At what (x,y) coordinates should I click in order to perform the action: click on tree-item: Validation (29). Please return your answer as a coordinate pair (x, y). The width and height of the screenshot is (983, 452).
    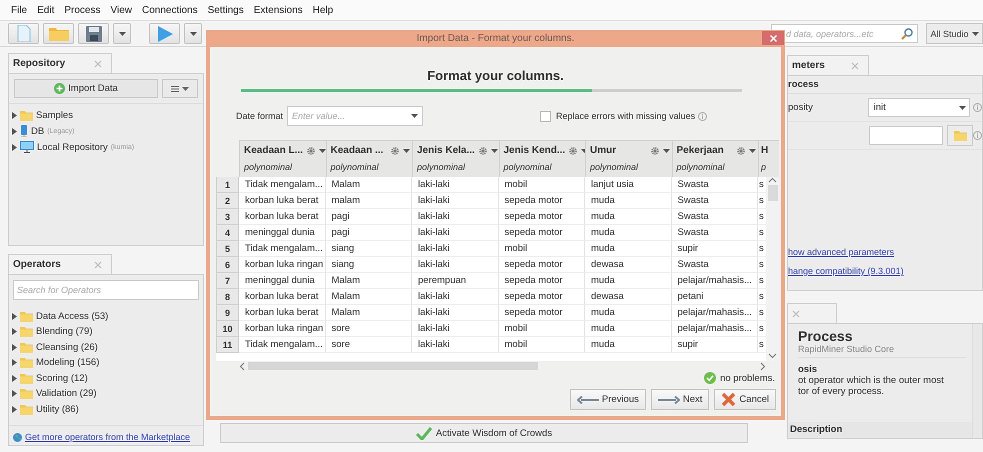
    Looking at the image, I should click on (66, 393).